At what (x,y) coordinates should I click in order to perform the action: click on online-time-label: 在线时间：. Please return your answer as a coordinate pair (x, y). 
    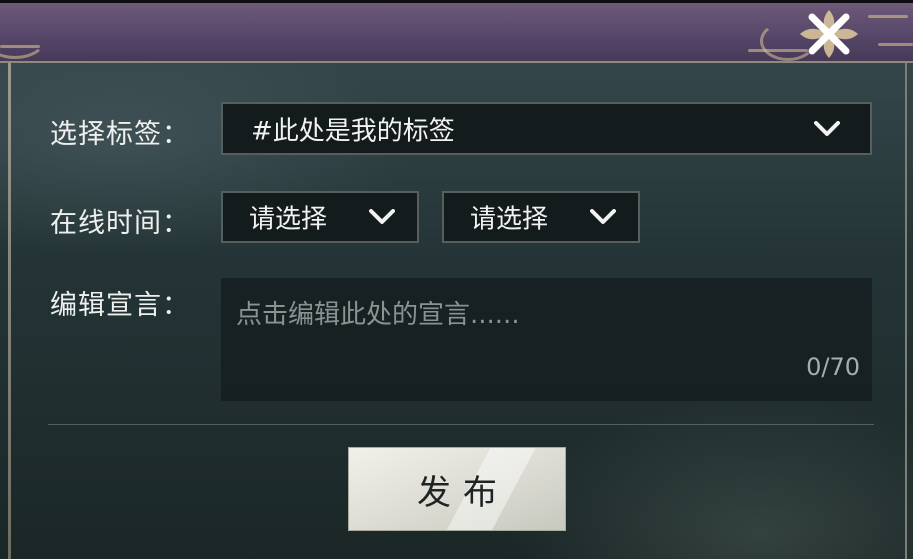
    Looking at the image, I should click on (120, 223).